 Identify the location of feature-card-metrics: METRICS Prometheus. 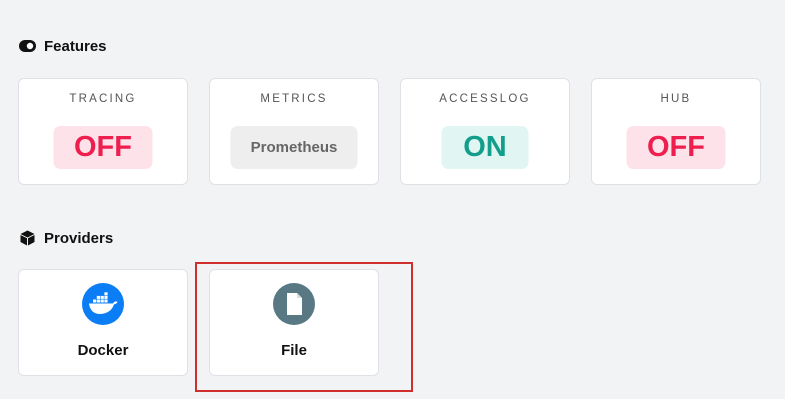
(294, 131).